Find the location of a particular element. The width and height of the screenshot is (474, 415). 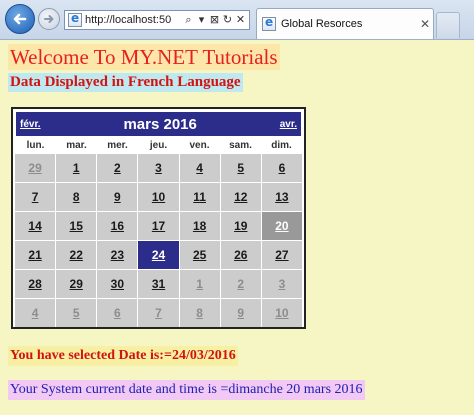

refresh-icon: ↻ is located at coordinates (227, 20).